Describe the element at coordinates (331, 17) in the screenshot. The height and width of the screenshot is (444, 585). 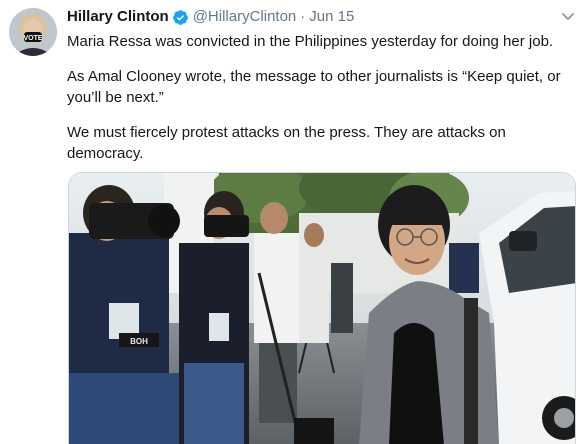
I see `tweet-date: Jun 15` at that location.